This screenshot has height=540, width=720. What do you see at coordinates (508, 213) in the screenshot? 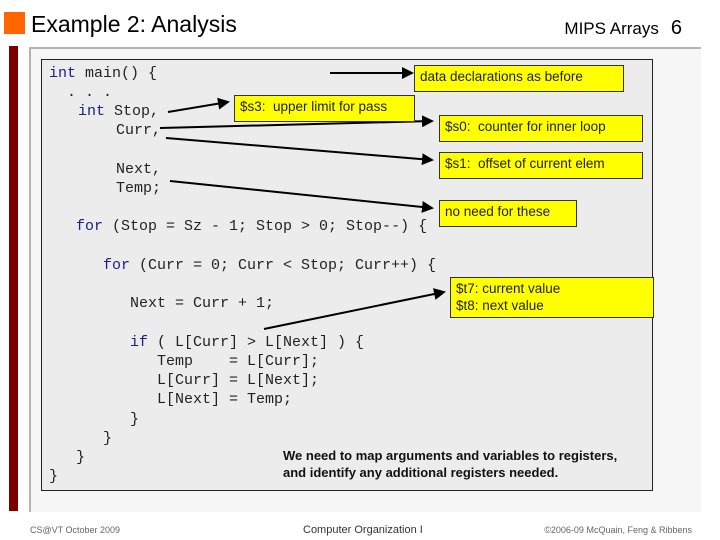
I see `note-no-need: no need for these` at bounding box center [508, 213].